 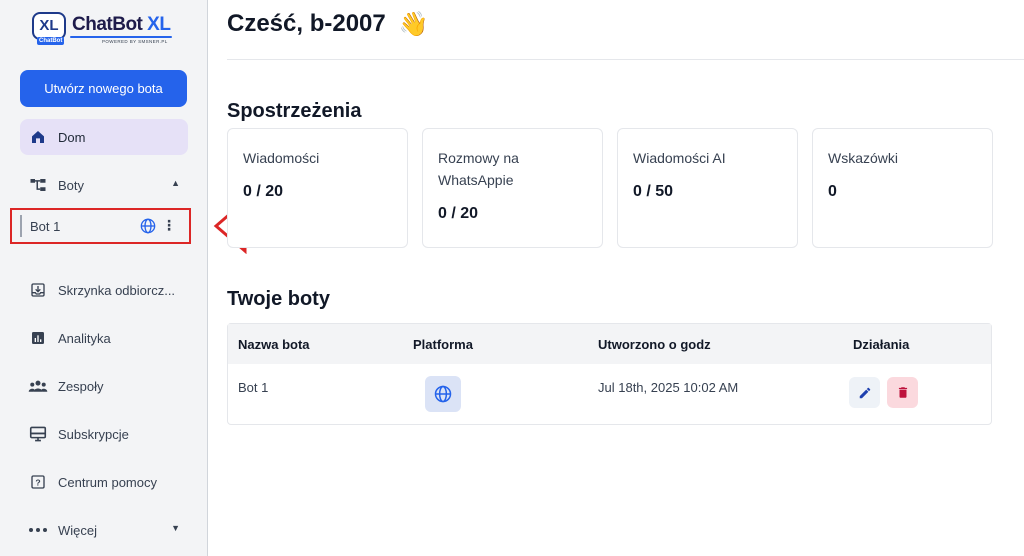 What do you see at coordinates (278, 299) in the screenshot?
I see `bots-table-title: Twoje boty` at bounding box center [278, 299].